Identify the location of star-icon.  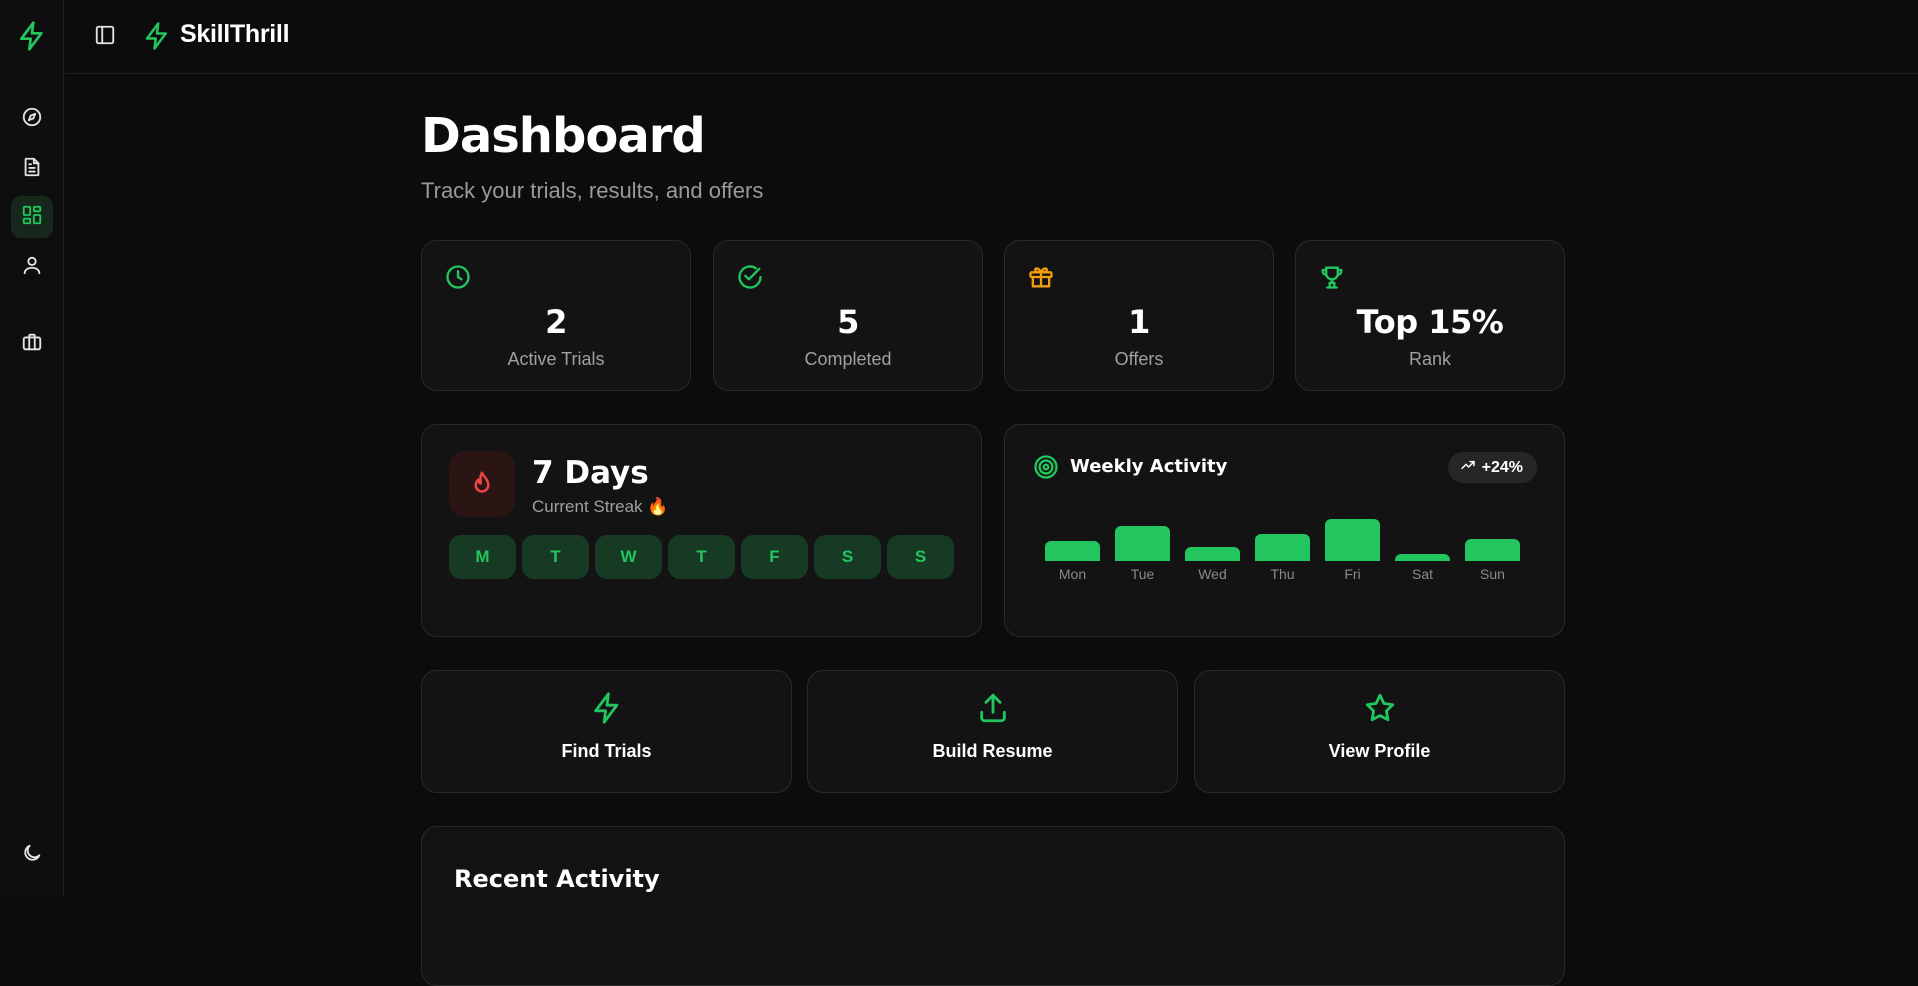
(1380, 708).